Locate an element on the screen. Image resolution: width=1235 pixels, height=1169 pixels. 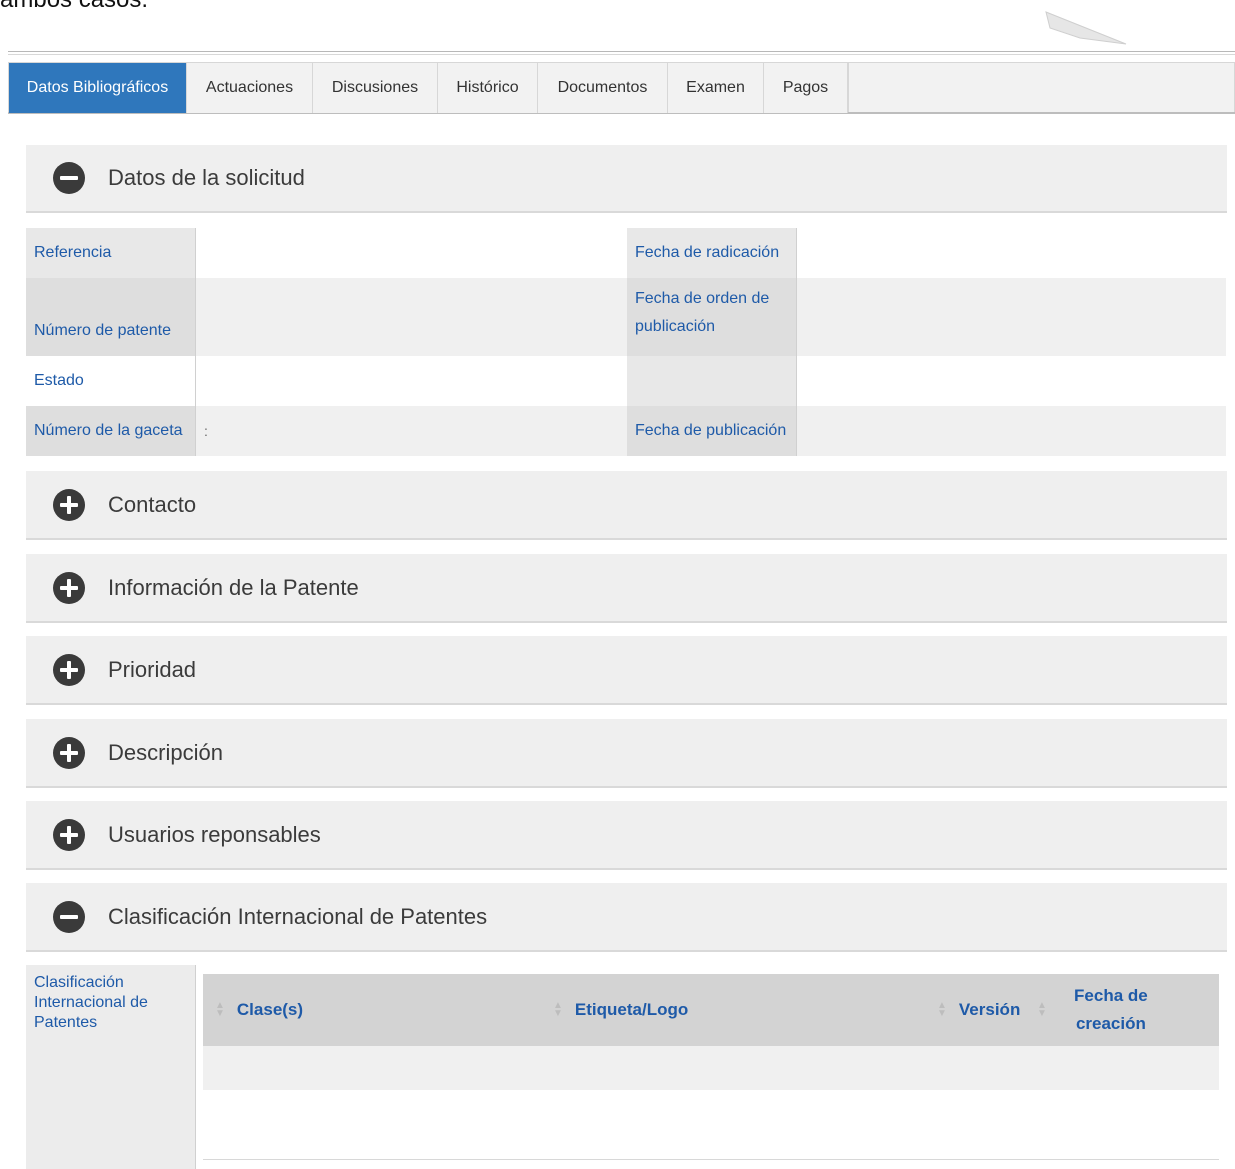
fecha-orden-value is located at coordinates (1011, 317).